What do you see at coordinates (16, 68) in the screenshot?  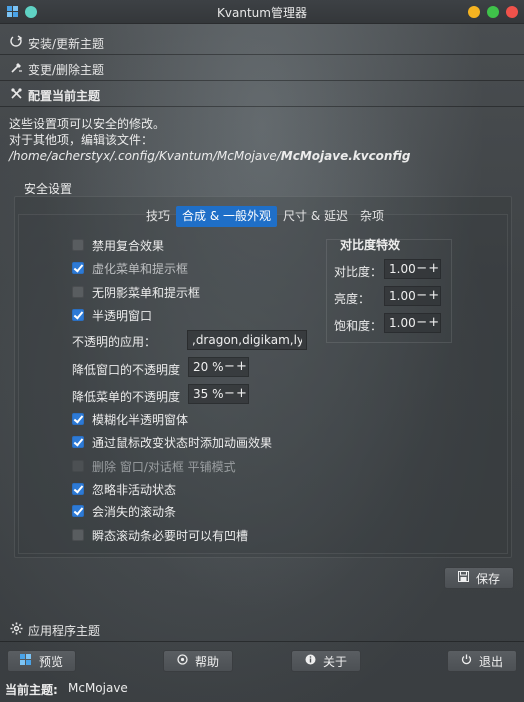 I see `change-theme-icon` at bounding box center [16, 68].